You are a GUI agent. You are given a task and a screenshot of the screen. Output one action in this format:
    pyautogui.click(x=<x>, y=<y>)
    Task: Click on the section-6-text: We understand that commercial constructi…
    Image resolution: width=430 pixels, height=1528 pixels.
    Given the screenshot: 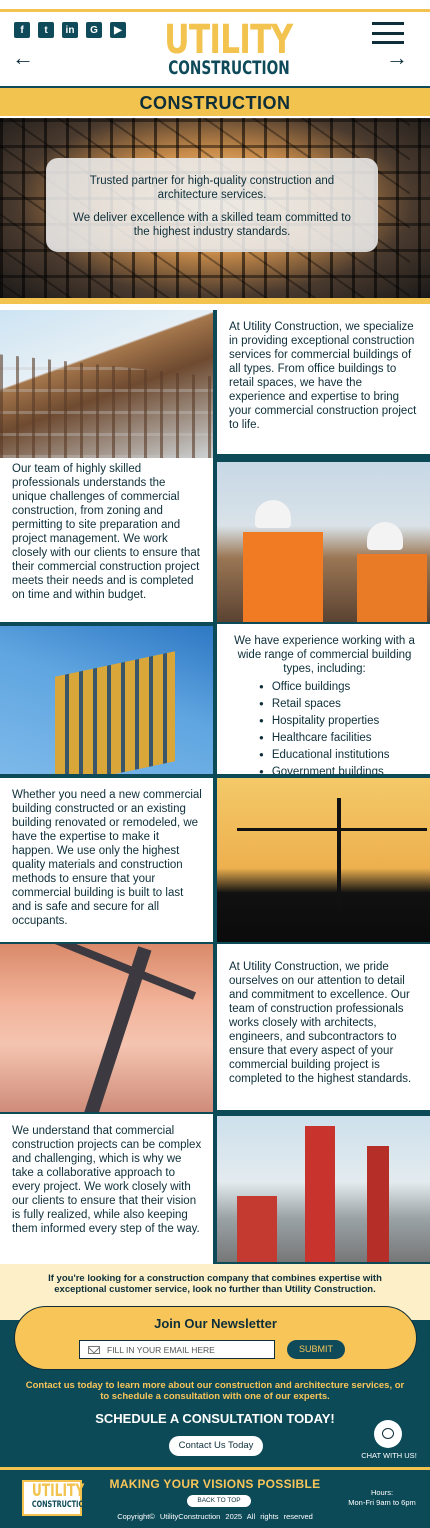 What is the action you would take?
    pyautogui.click(x=106, y=1189)
    